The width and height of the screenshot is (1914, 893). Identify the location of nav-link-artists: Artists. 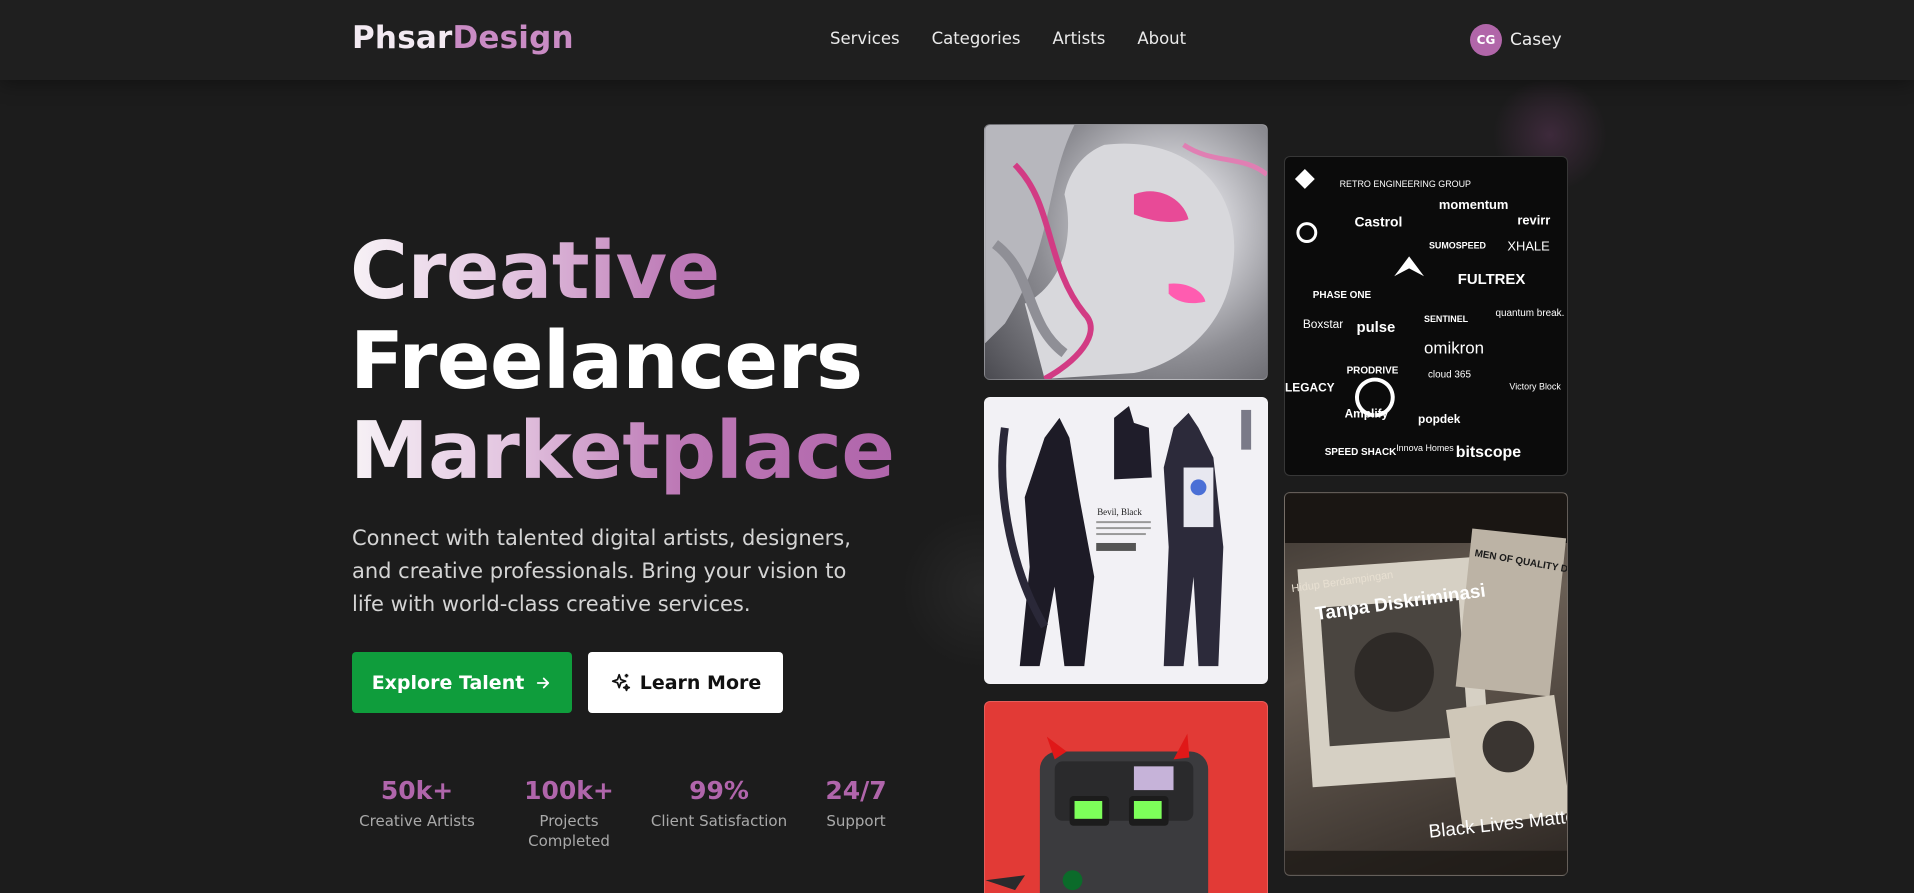
(1079, 38).